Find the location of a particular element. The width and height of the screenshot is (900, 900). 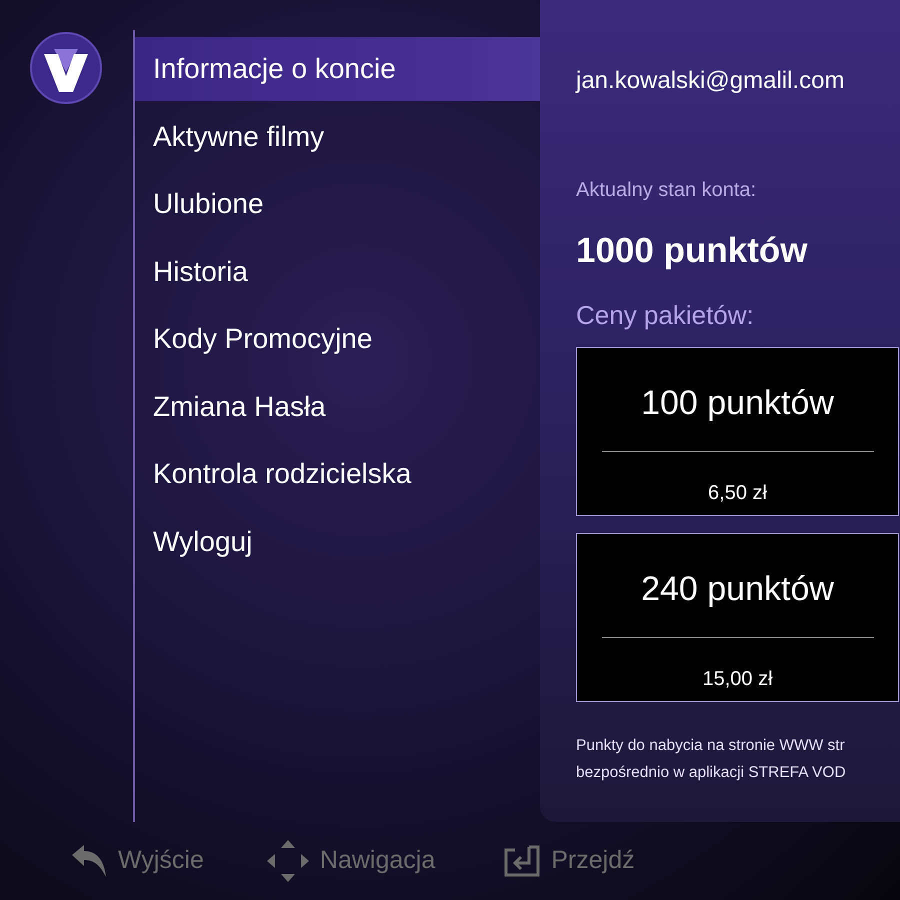

package-points: 100 punktów is located at coordinates (737, 403).